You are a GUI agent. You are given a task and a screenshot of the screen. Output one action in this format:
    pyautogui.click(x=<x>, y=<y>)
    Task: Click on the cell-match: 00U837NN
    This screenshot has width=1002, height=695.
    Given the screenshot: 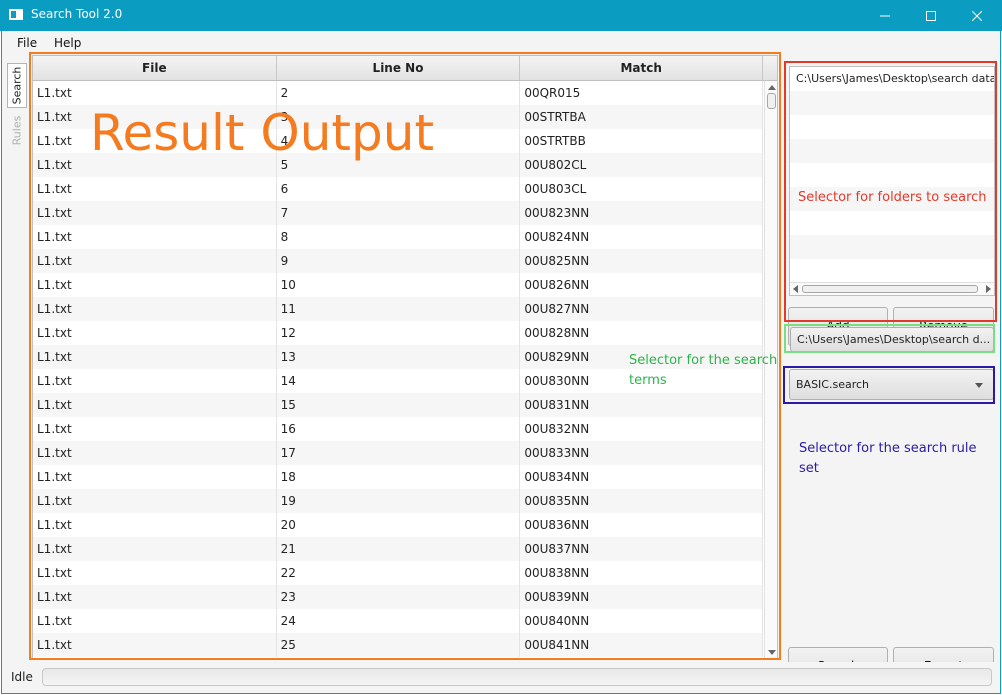 What is the action you would take?
    pyautogui.click(x=642, y=549)
    